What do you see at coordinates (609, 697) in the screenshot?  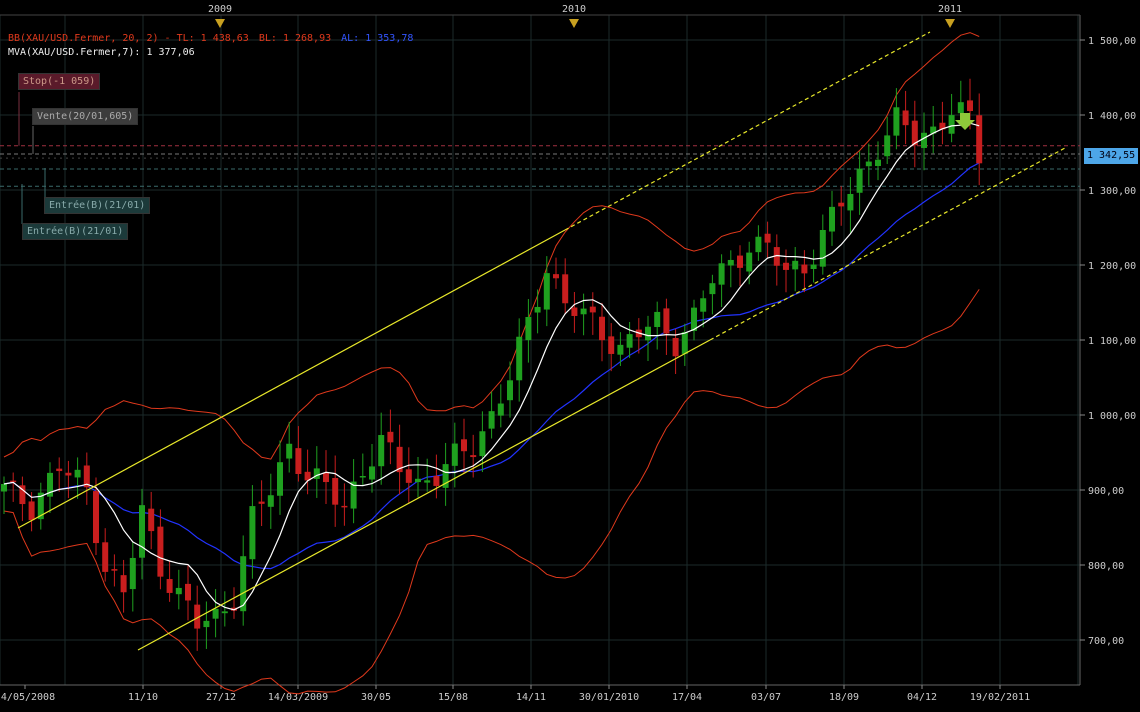 I see `x-tick-label: 30/01/2010` at bounding box center [609, 697].